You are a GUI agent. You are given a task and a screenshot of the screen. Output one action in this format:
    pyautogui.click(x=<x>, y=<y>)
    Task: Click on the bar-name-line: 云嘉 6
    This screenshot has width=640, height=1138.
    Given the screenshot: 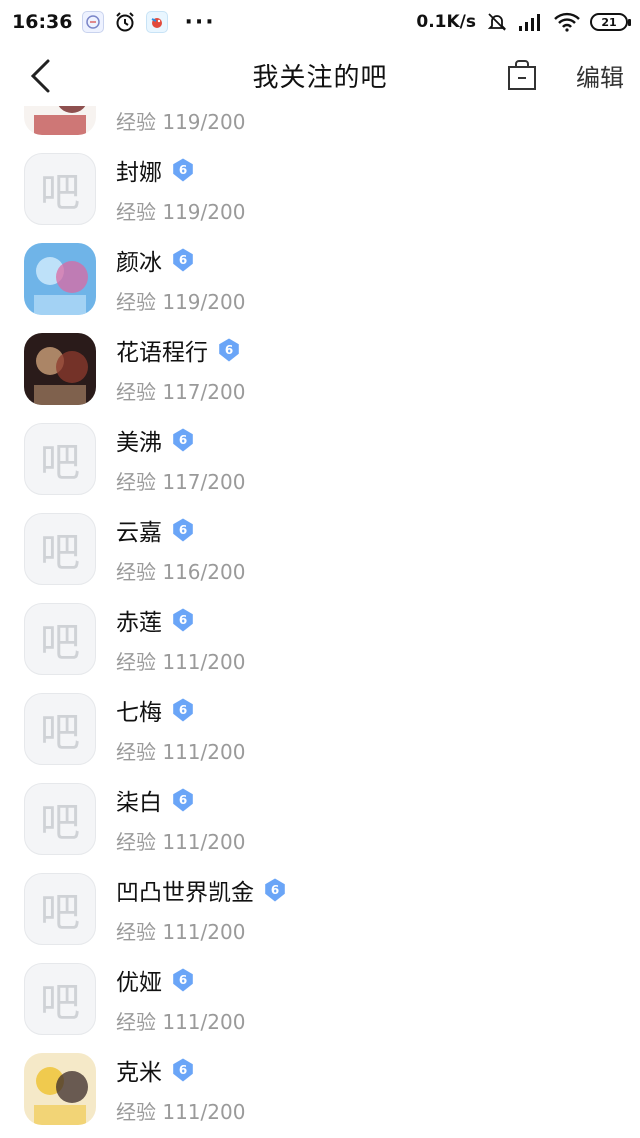 What is the action you would take?
    pyautogui.click(x=156, y=530)
    